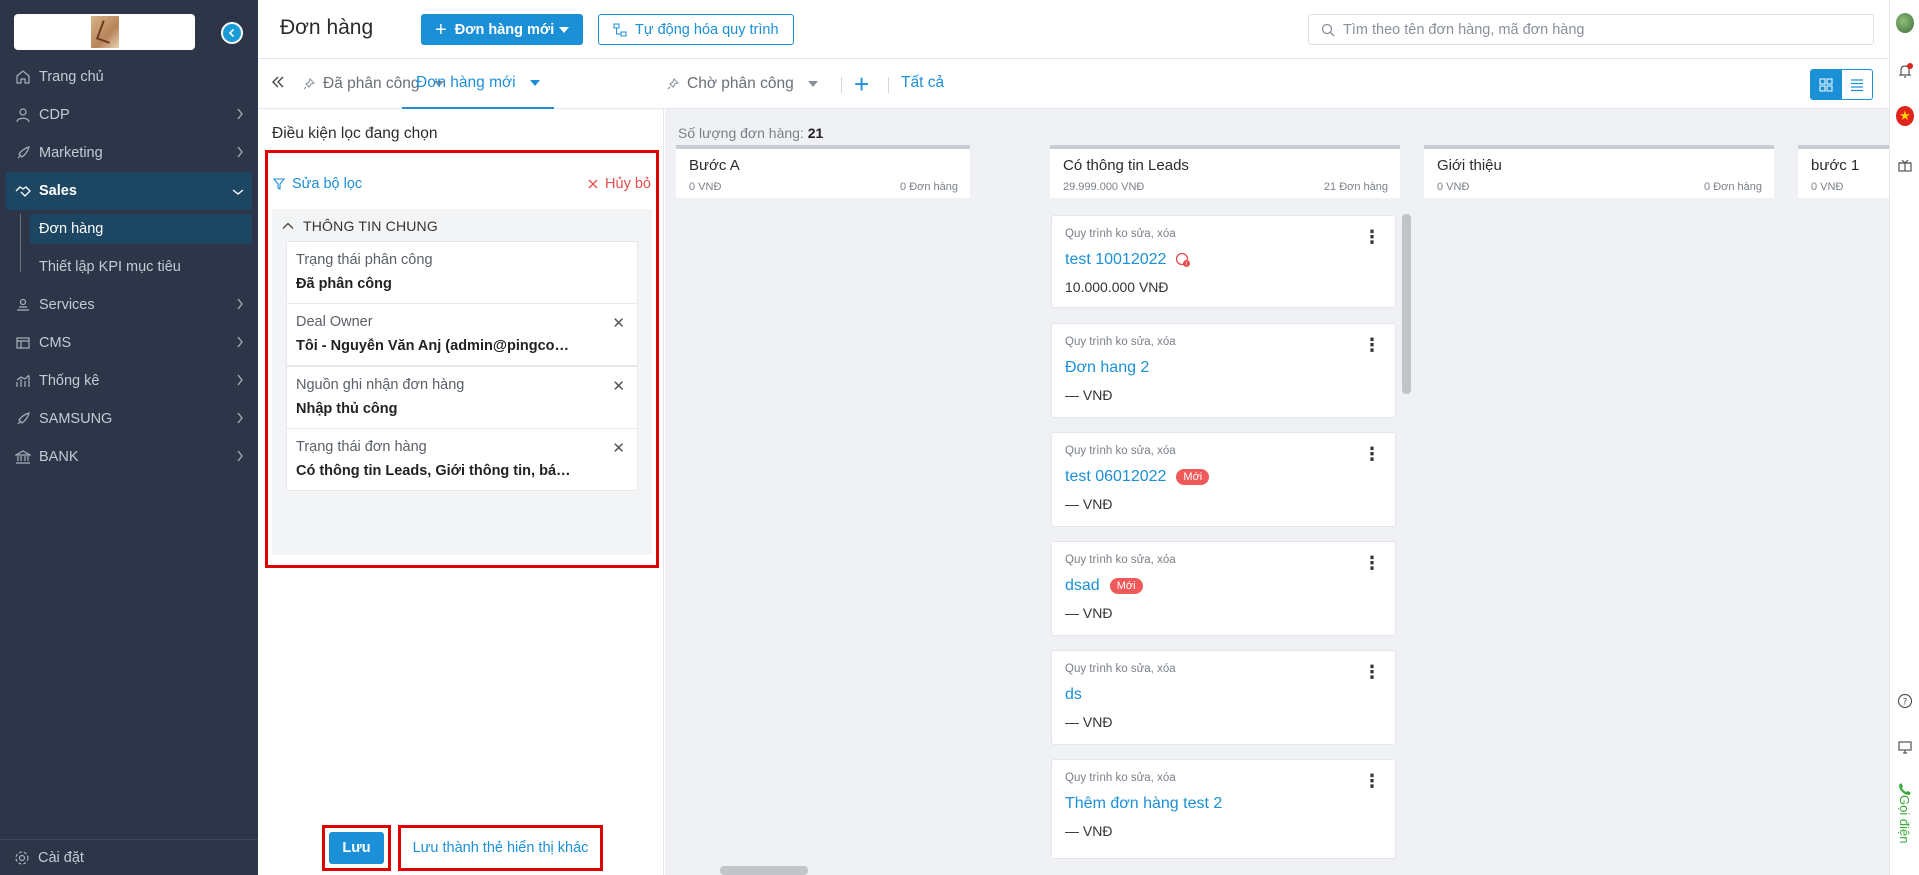 Image resolution: width=1919 pixels, height=875 pixels. I want to click on sidebar-item-marketing: Marketing, so click(129, 153).